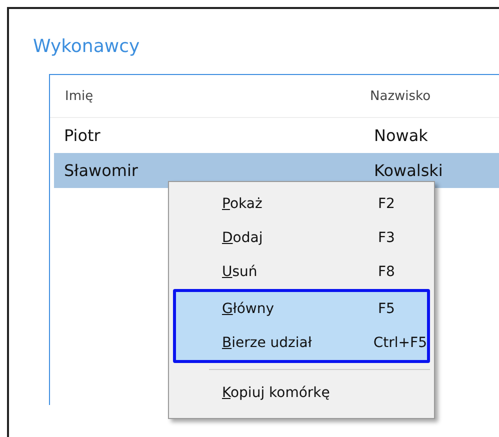 This screenshot has width=499, height=437. What do you see at coordinates (301, 238) in the screenshot?
I see `menu-item: Dodaj F3` at bounding box center [301, 238].